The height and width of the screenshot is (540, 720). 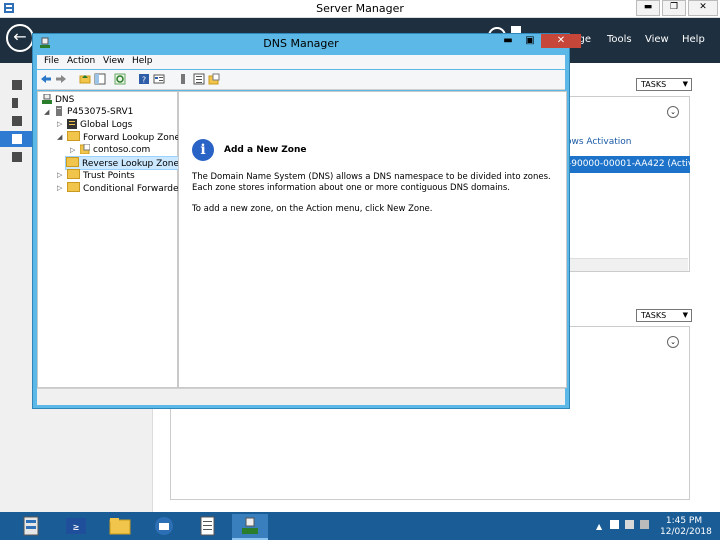 I want to click on network-icon, so click(x=629, y=524).